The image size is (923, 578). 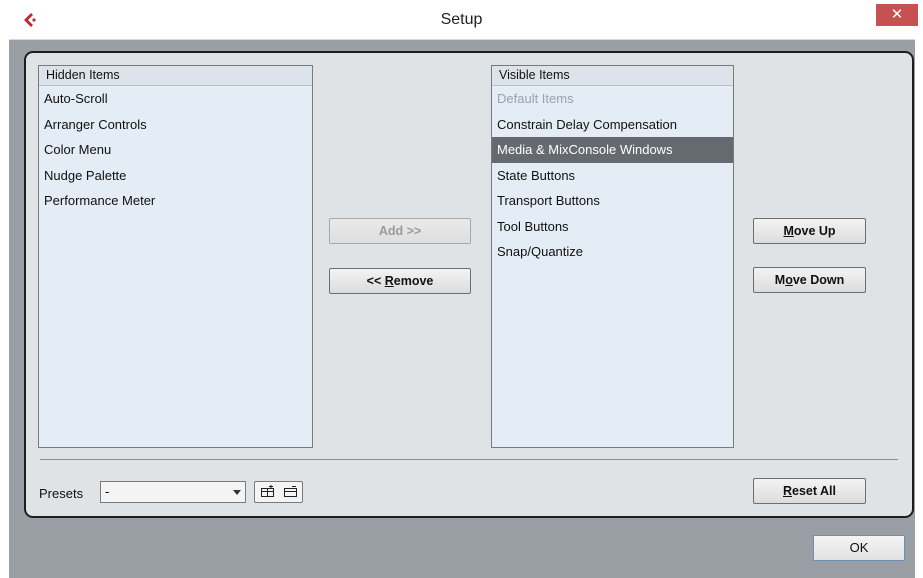 What do you see at coordinates (107, 491) in the screenshot?
I see `presets-value: -` at bounding box center [107, 491].